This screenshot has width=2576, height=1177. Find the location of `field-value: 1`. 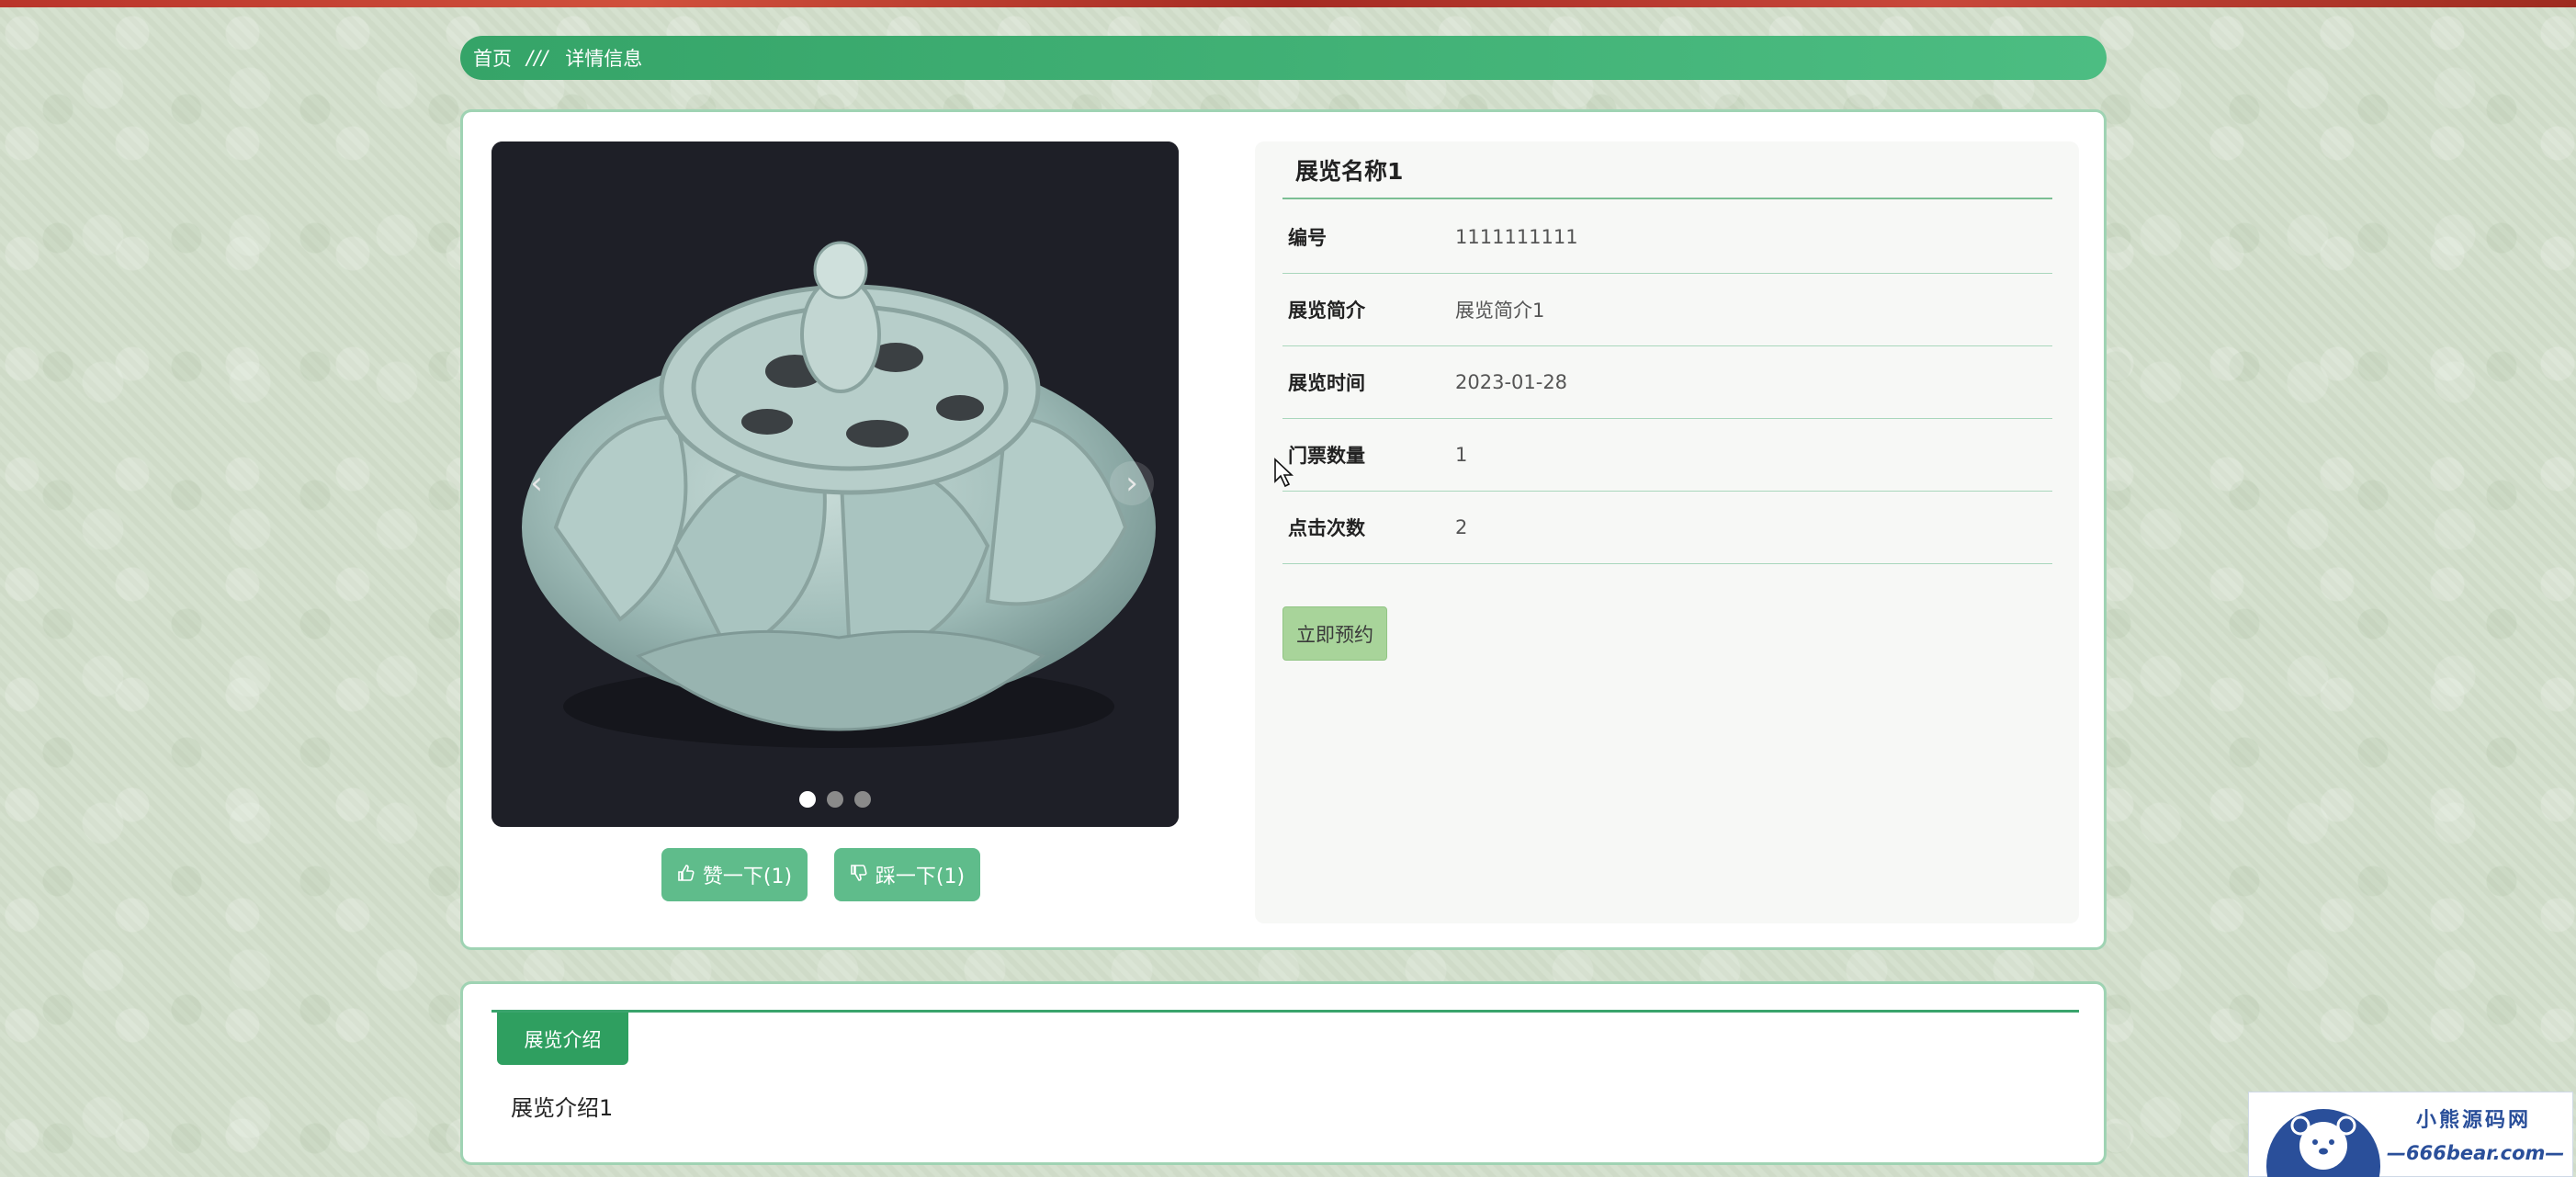

field-value: 1 is located at coordinates (1461, 455).